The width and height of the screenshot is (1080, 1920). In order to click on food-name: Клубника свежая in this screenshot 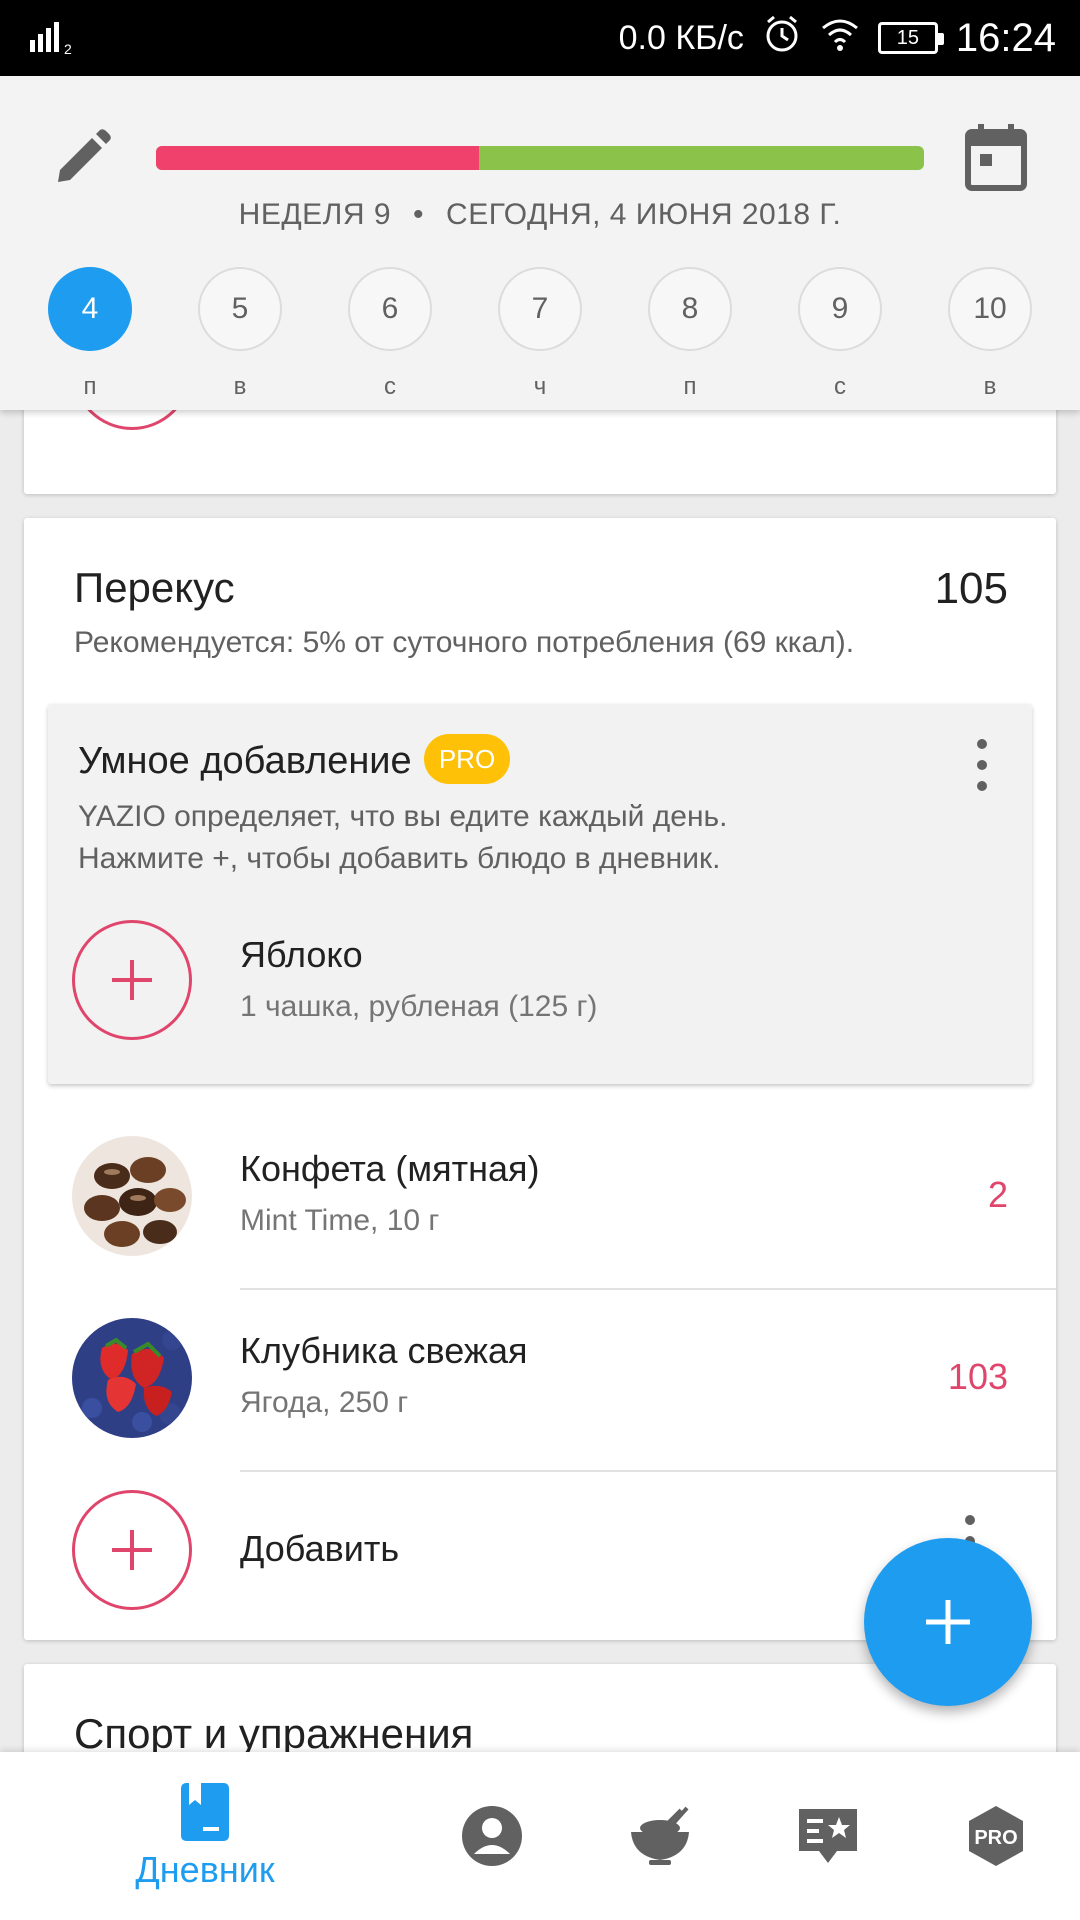, I will do `click(384, 1350)`.